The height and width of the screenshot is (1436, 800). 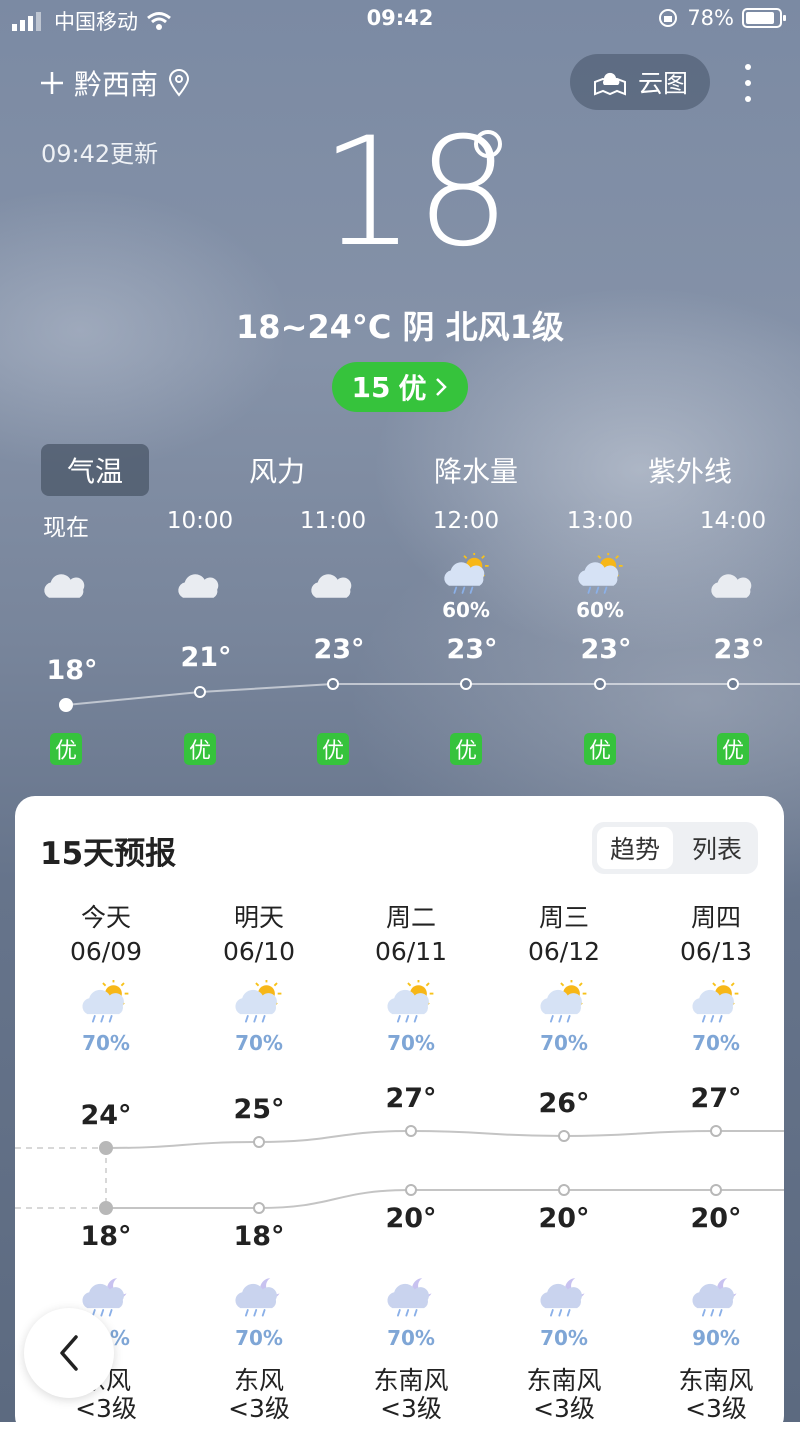 What do you see at coordinates (476, 470) in the screenshot?
I see `tab-precipitation: 降水量` at bounding box center [476, 470].